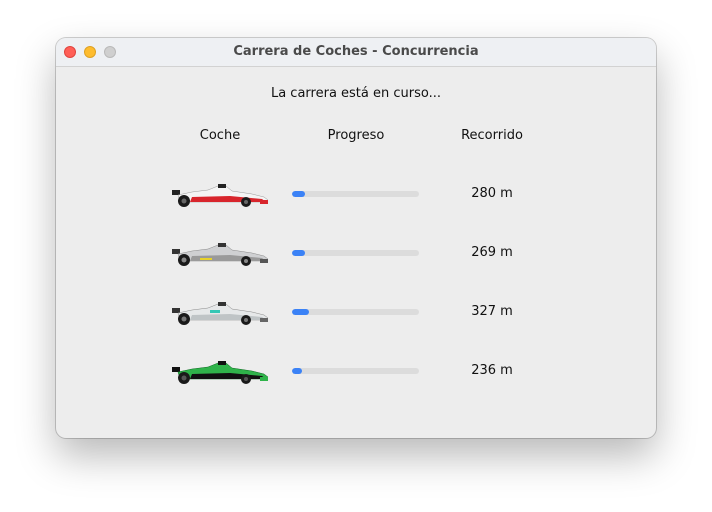  I want to click on column-header-progress: Progreso, so click(356, 135).